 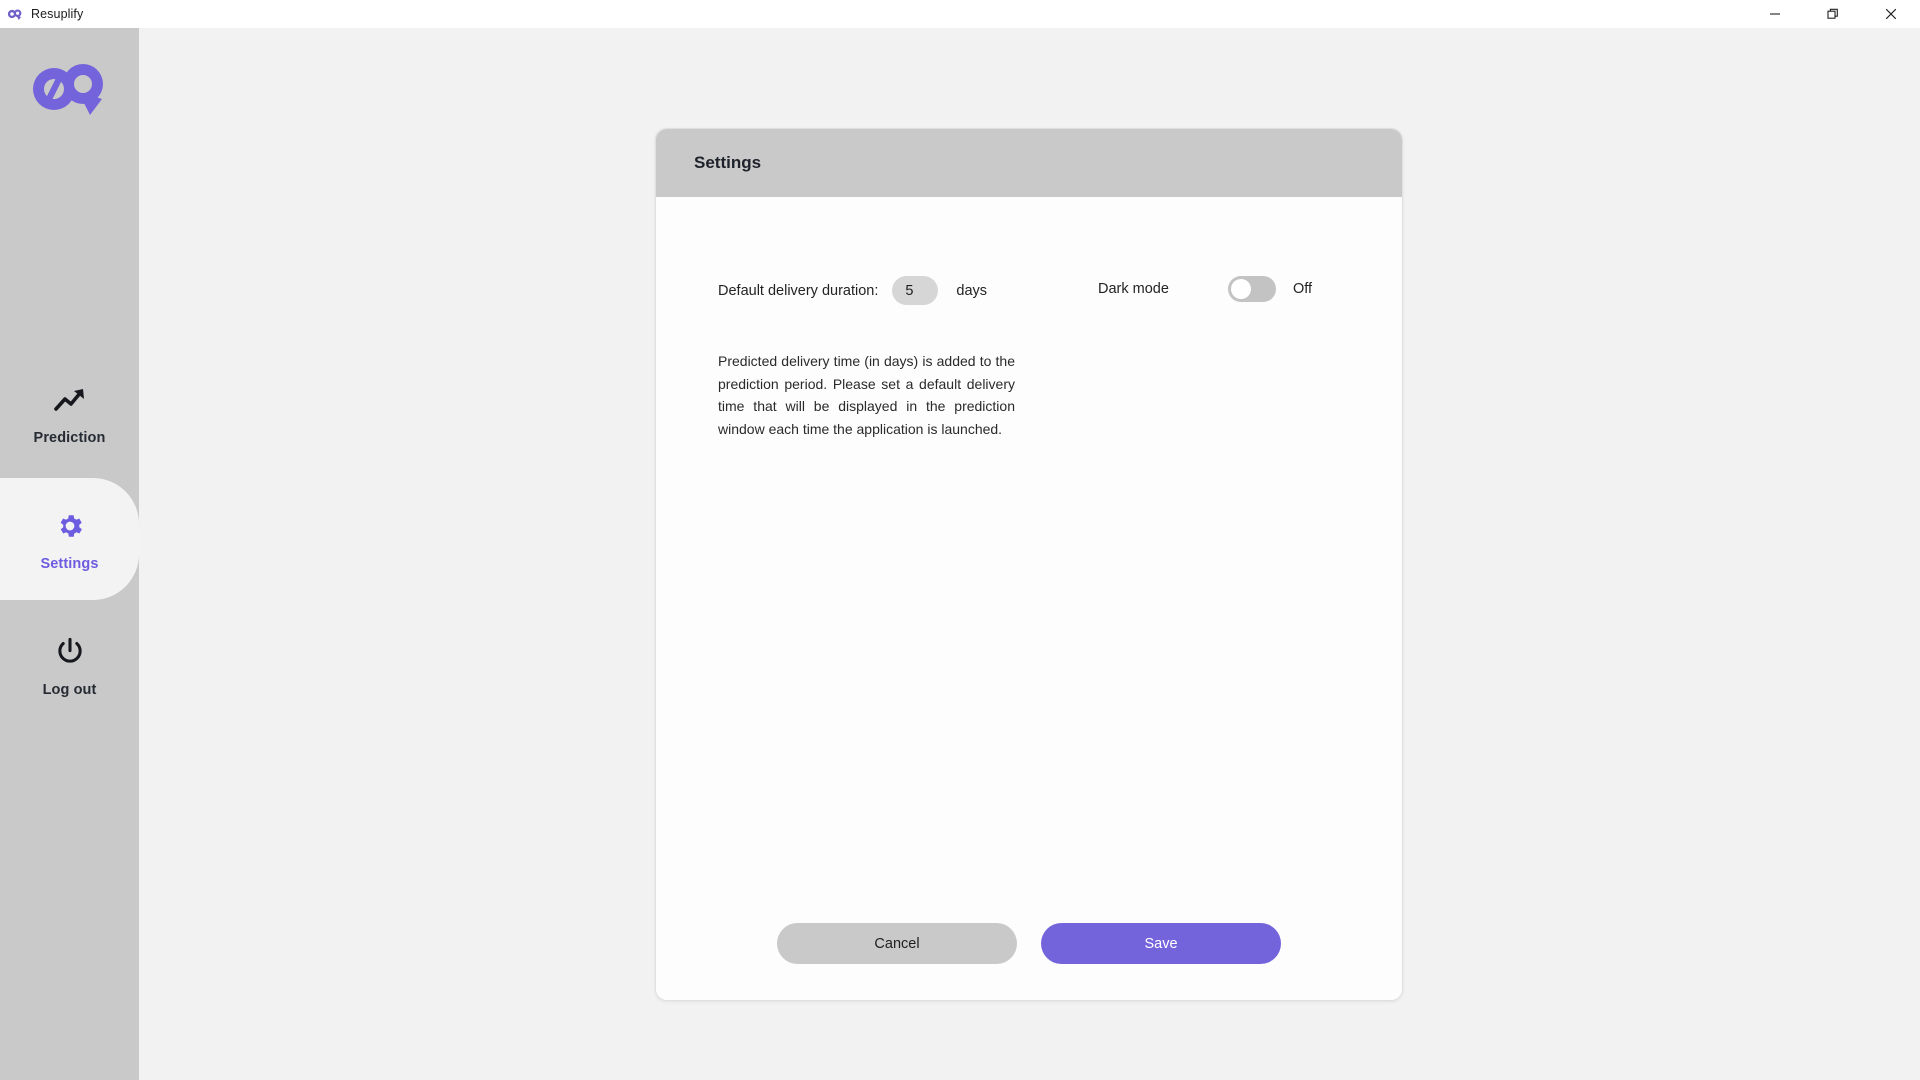 I want to click on duration-unit-label: days, so click(x=972, y=290).